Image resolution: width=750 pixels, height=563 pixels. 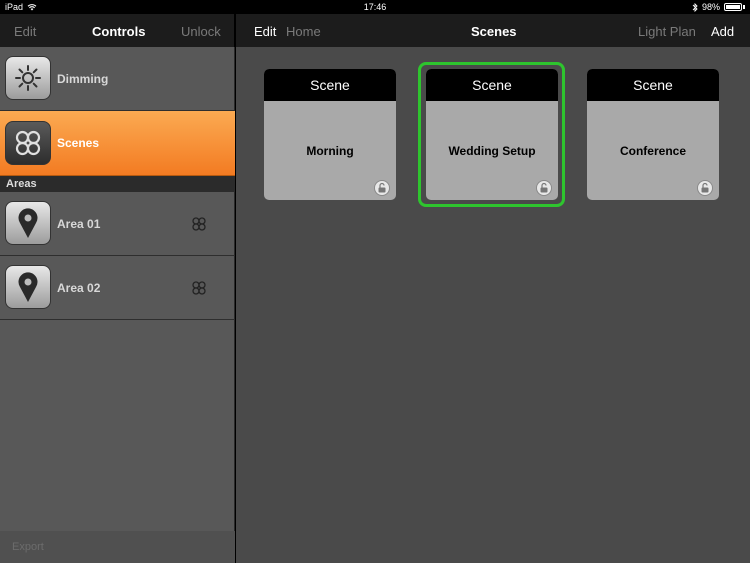 What do you see at coordinates (78, 143) in the screenshot?
I see `sidebar-item-label: Scenes` at bounding box center [78, 143].